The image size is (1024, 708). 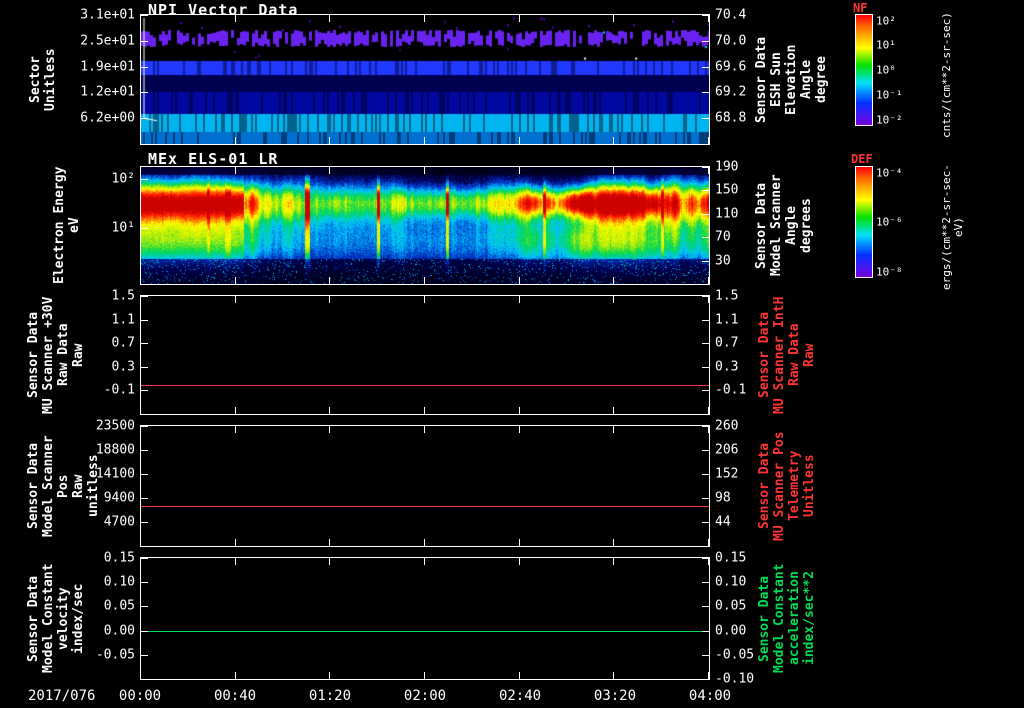 What do you see at coordinates (425, 79) in the screenshot?
I see `npi-spectrogram-canvas` at bounding box center [425, 79].